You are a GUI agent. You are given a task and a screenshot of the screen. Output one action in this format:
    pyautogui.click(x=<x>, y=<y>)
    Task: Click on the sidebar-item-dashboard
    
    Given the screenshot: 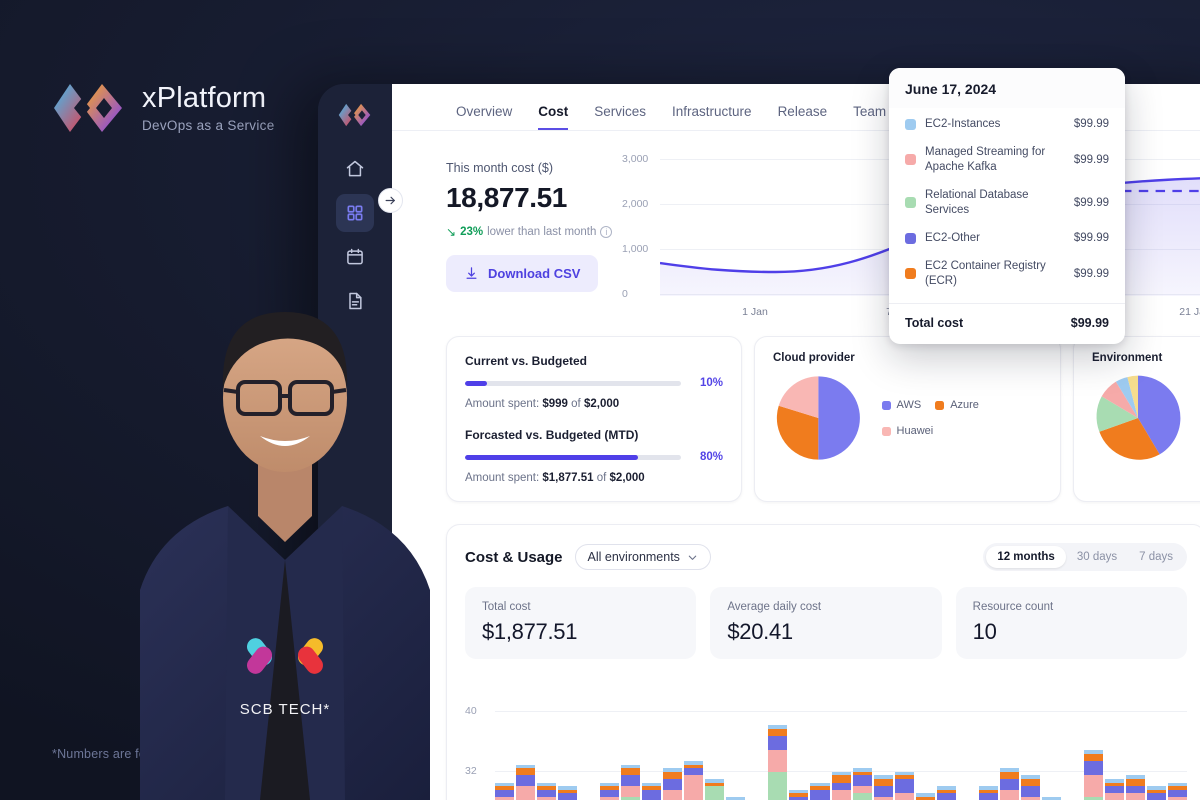 What is the action you would take?
    pyautogui.click(x=355, y=213)
    